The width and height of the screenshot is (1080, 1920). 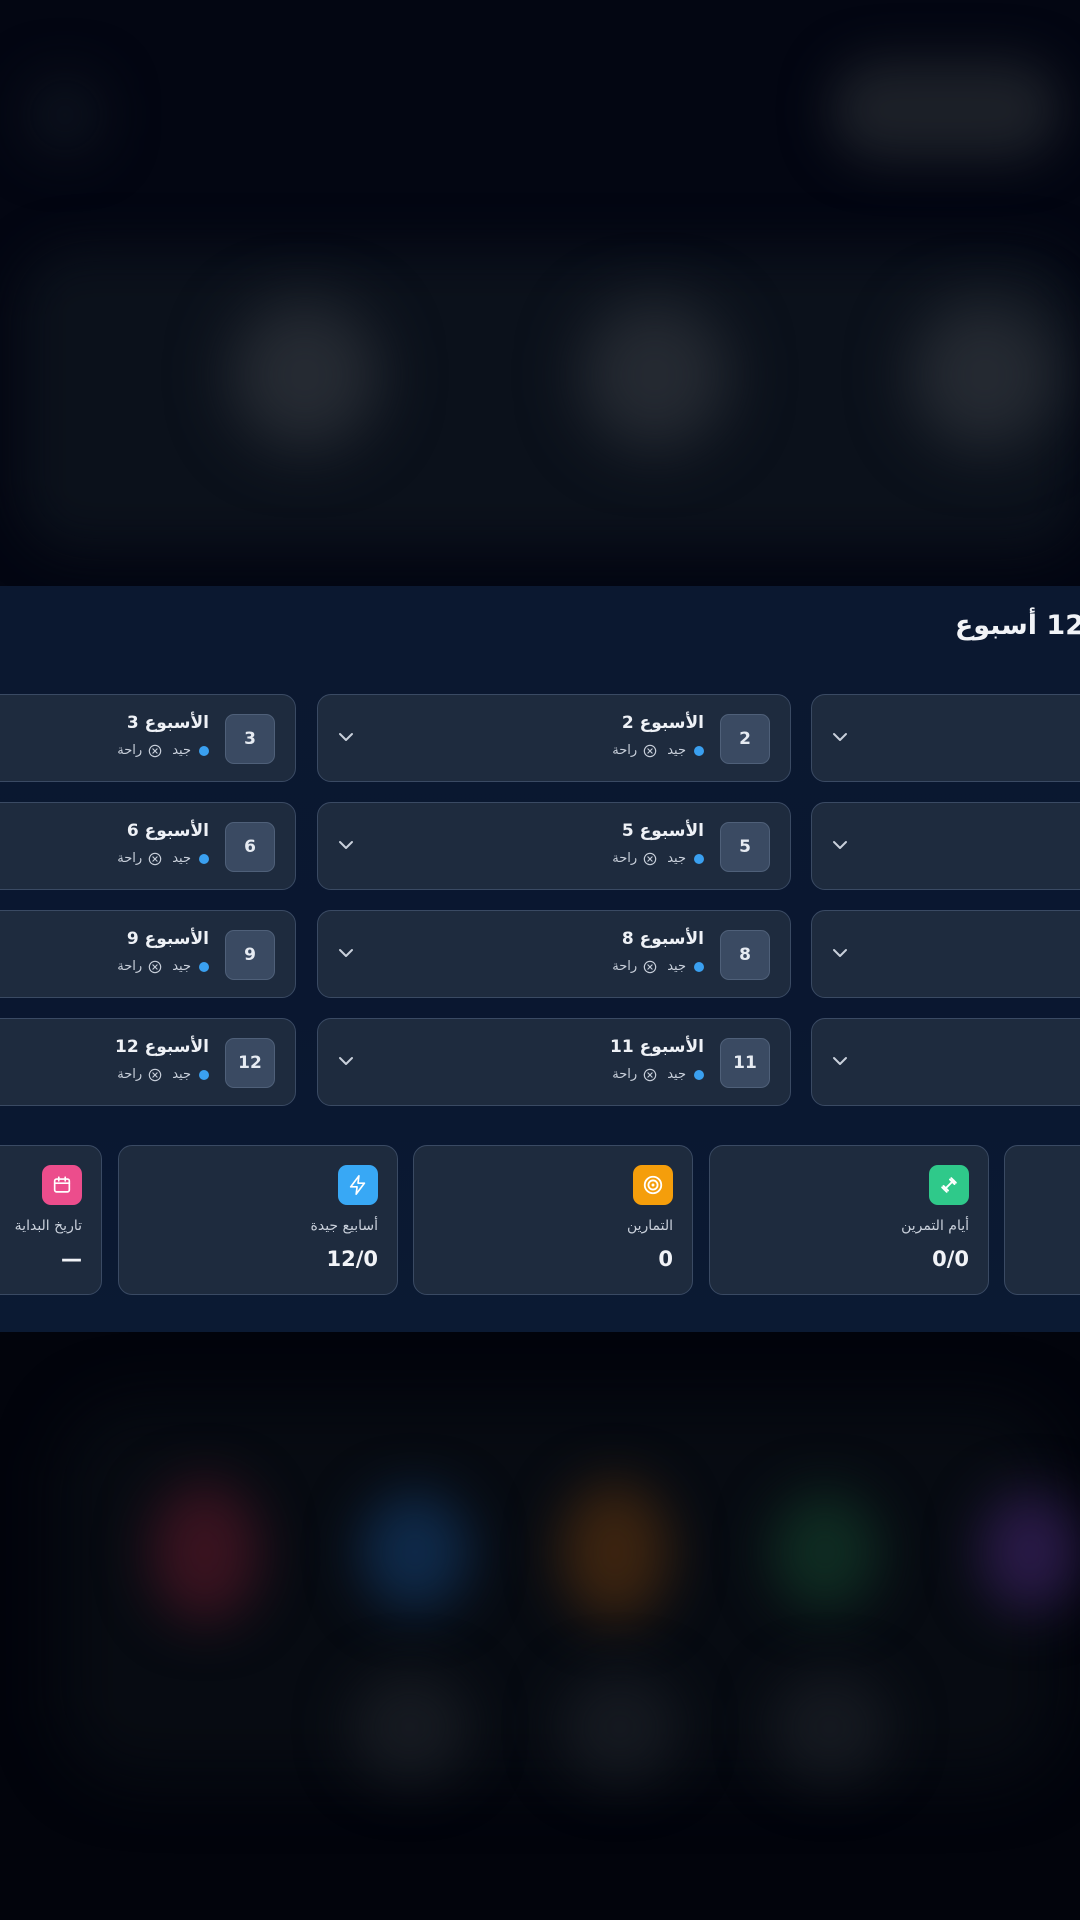 What do you see at coordinates (1042, 1220) in the screenshot?
I see `stat-card-partial` at bounding box center [1042, 1220].